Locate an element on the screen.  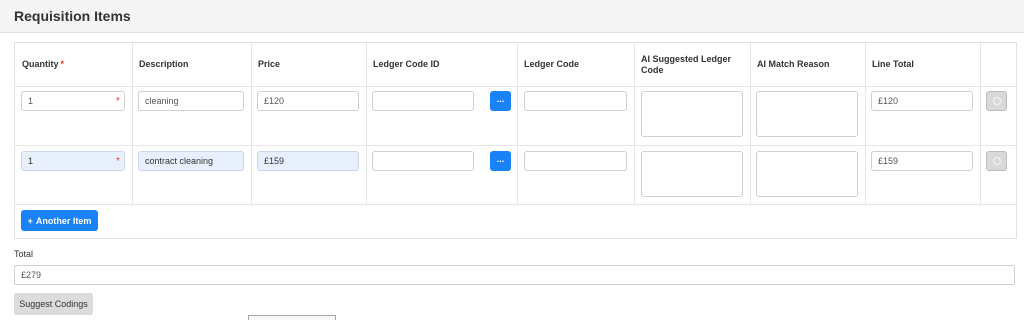
add-another-item-label: Another Item is located at coordinates (63, 220).